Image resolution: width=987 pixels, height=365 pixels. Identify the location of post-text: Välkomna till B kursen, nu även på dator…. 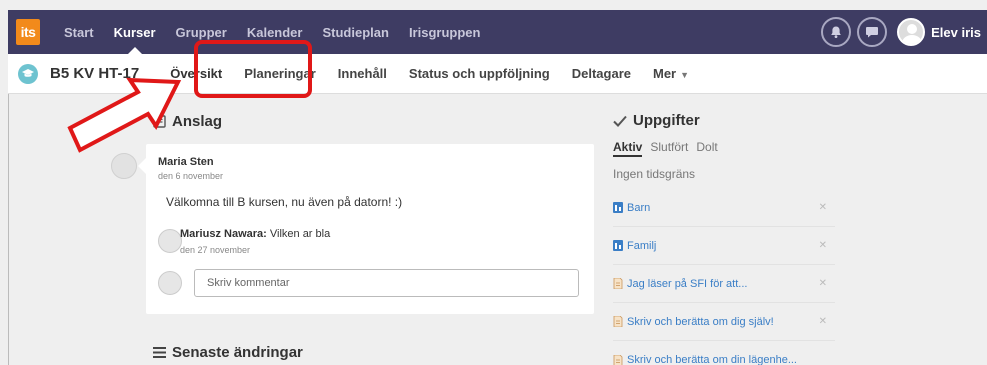
(284, 202).